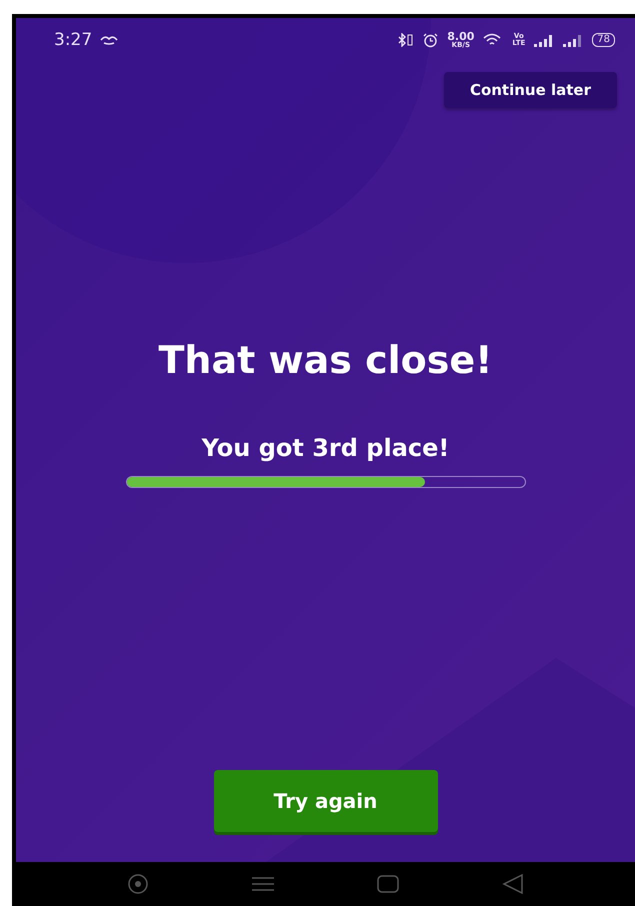  Describe the element at coordinates (493, 40) in the screenshot. I see `wifi-icon` at that location.